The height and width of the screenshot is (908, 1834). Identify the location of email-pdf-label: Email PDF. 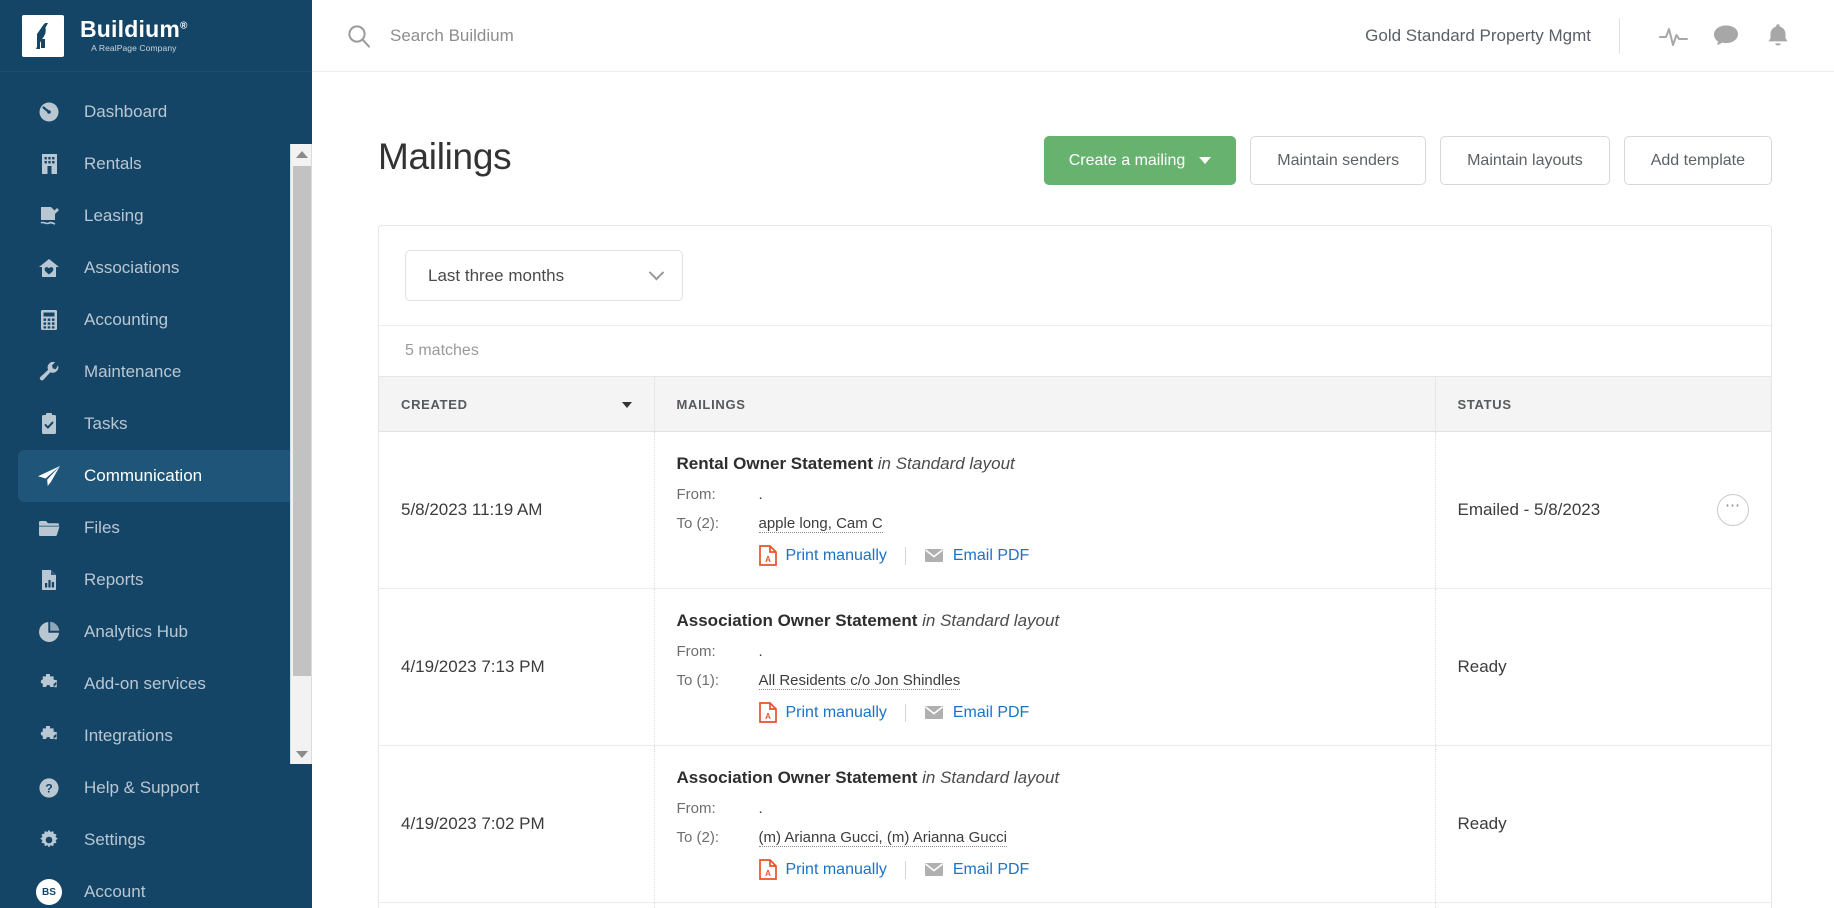
(991, 869).